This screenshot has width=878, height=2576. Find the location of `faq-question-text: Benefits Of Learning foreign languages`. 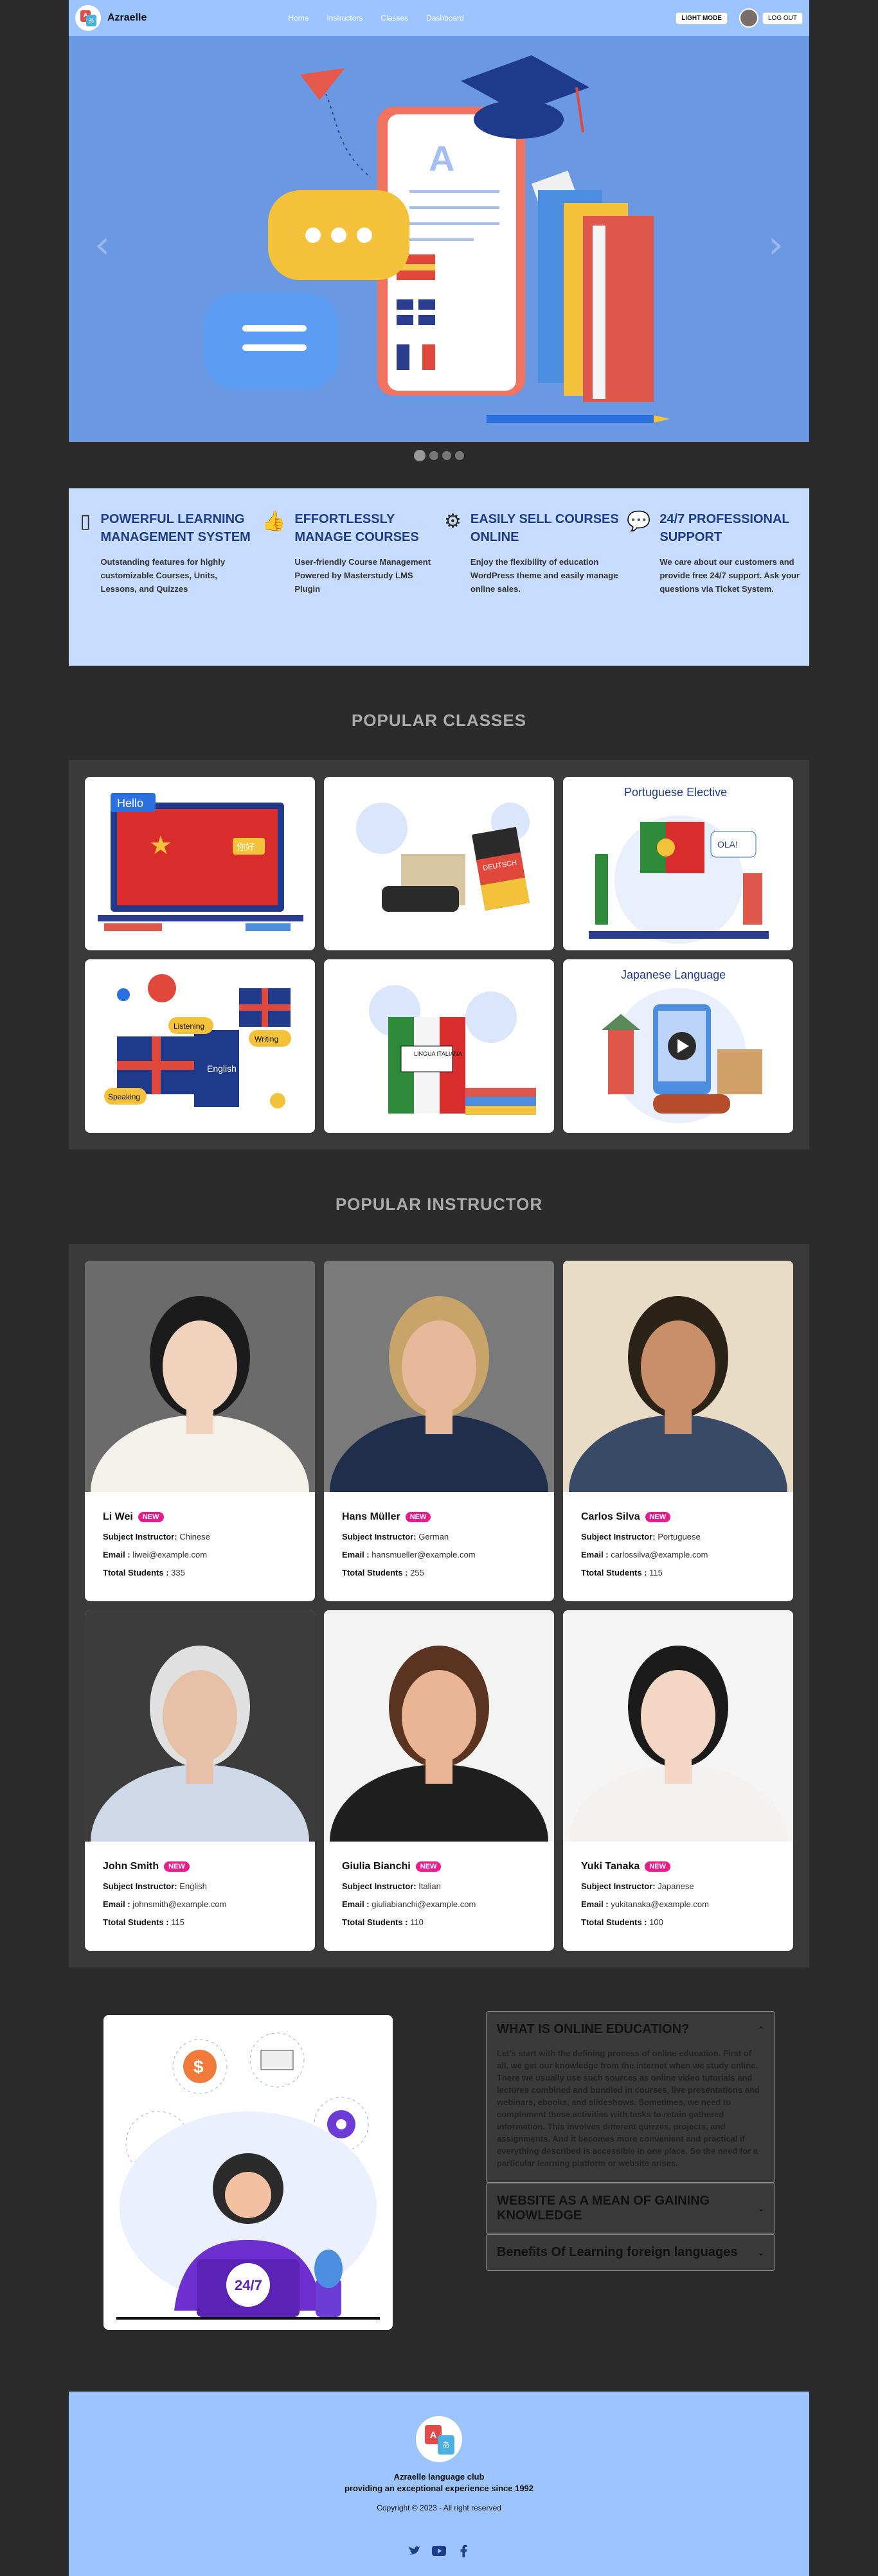

faq-question-text: Benefits Of Learning foreign languages is located at coordinates (617, 2252).